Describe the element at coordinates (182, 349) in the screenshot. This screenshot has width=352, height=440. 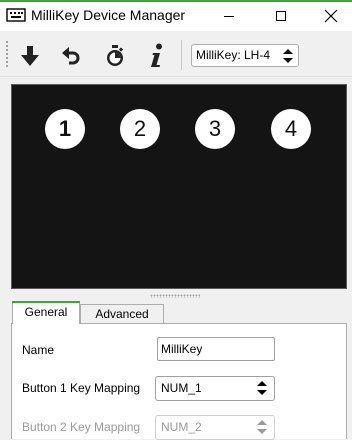
I see `name-field-value: MilliKey` at that location.